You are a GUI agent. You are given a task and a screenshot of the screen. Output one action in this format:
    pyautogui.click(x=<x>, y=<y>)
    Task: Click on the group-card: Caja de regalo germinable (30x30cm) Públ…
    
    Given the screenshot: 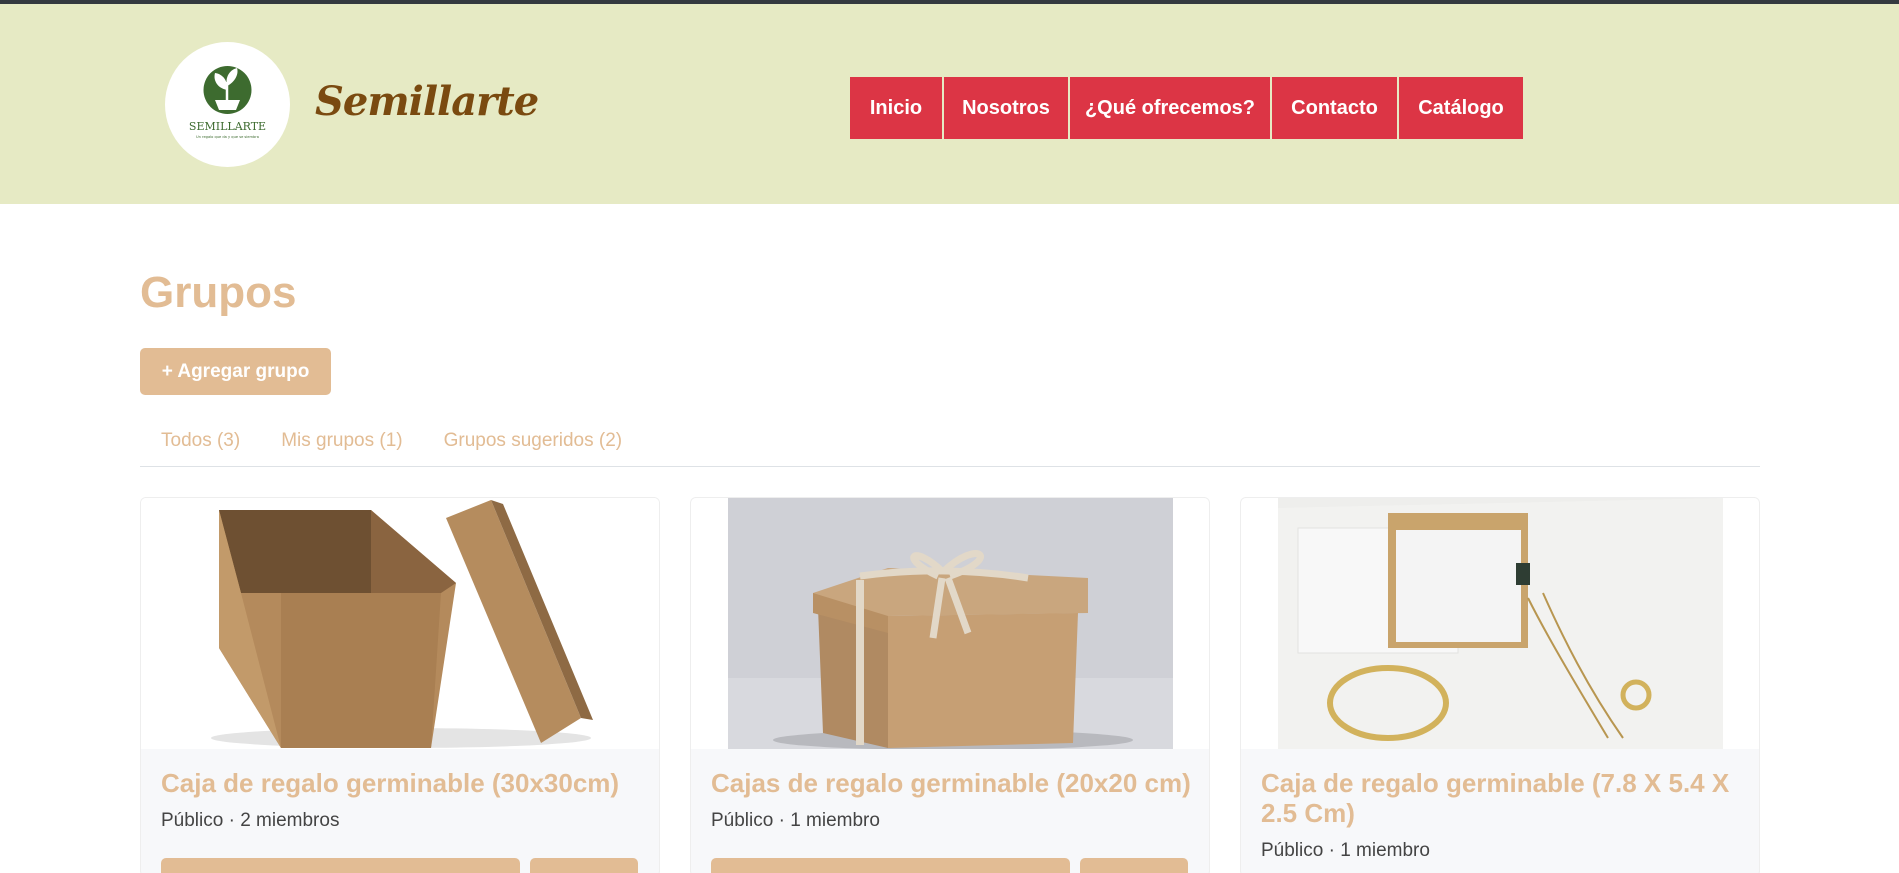 What is the action you would take?
    pyautogui.click(x=400, y=685)
    